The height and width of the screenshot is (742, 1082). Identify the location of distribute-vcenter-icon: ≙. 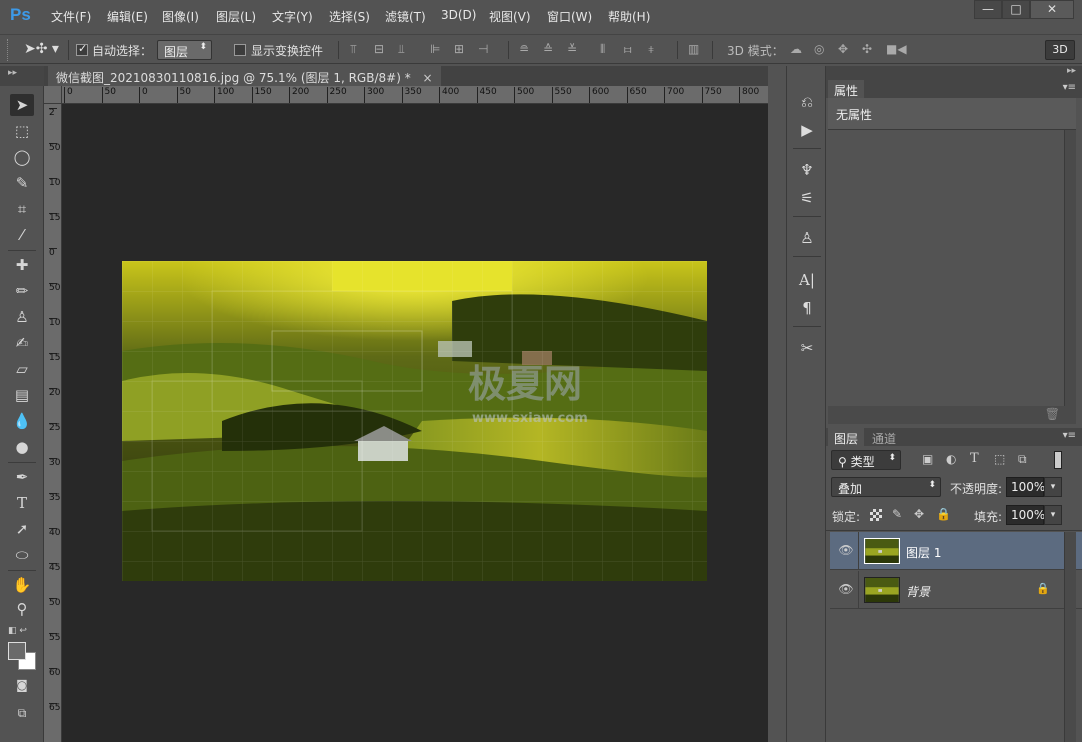
(550, 49).